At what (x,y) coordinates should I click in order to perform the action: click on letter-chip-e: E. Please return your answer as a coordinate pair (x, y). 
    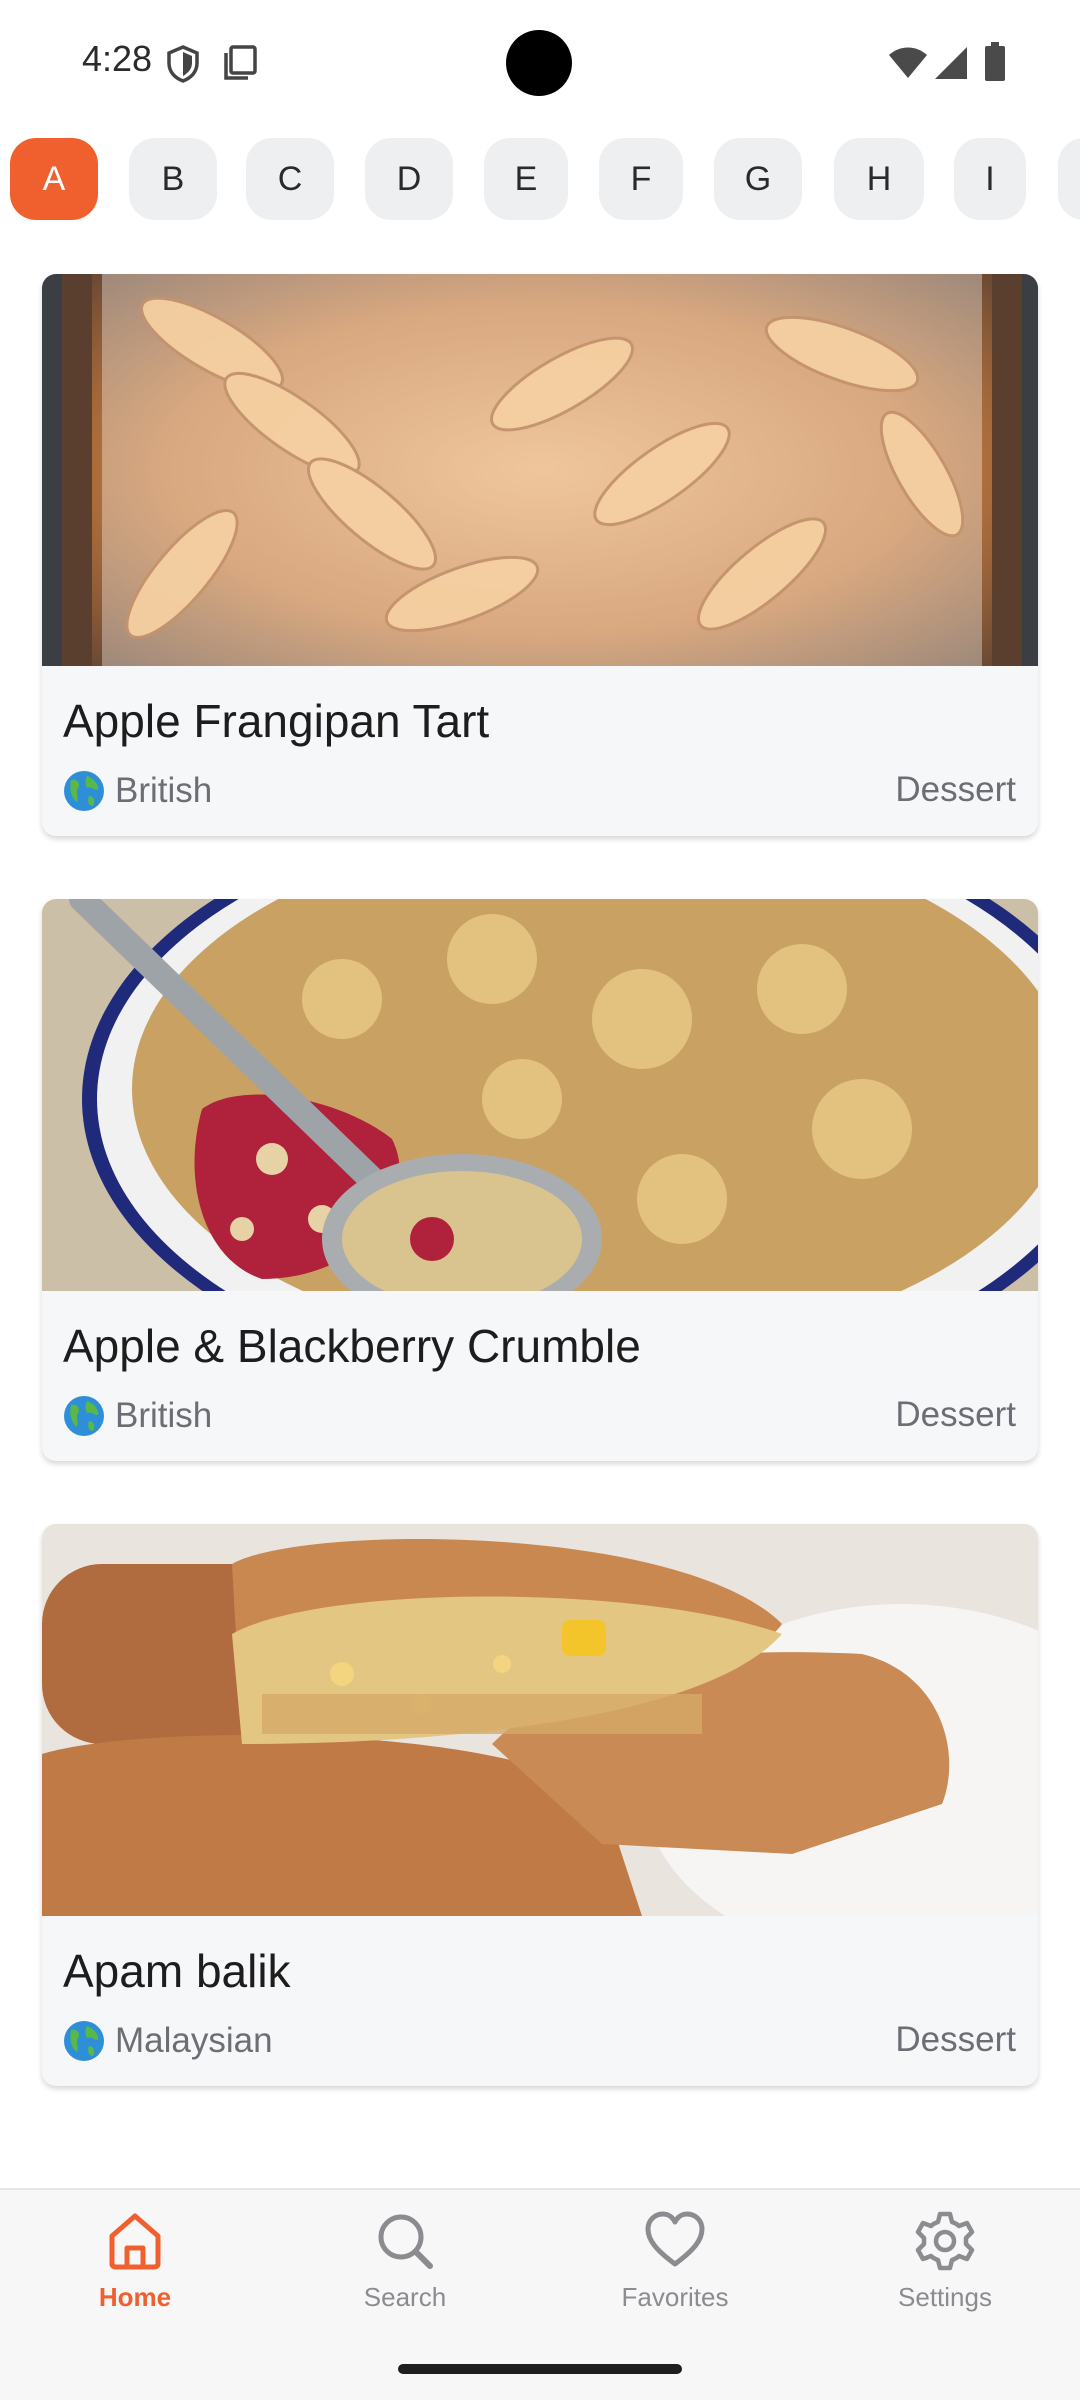
    Looking at the image, I should click on (526, 179).